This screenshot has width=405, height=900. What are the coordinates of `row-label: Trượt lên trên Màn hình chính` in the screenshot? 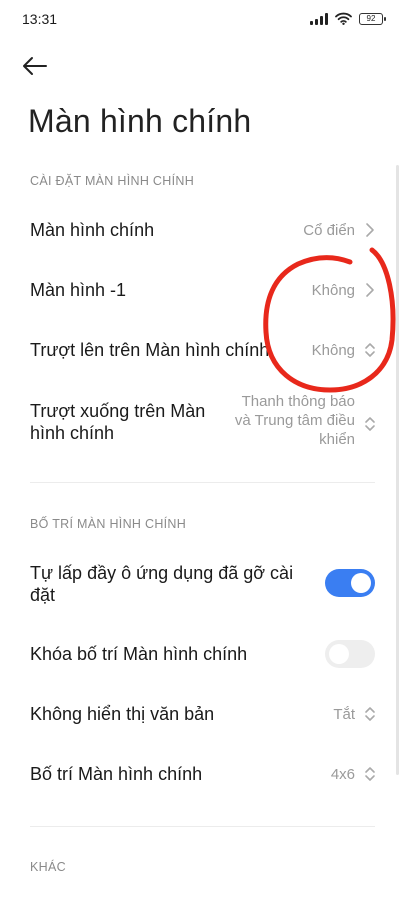 It's located at (150, 350).